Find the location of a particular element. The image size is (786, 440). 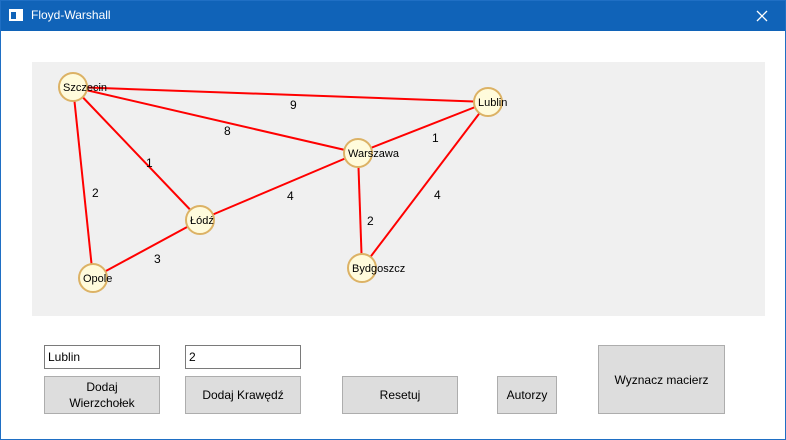

authors-button: Autorzy is located at coordinates (527, 395).